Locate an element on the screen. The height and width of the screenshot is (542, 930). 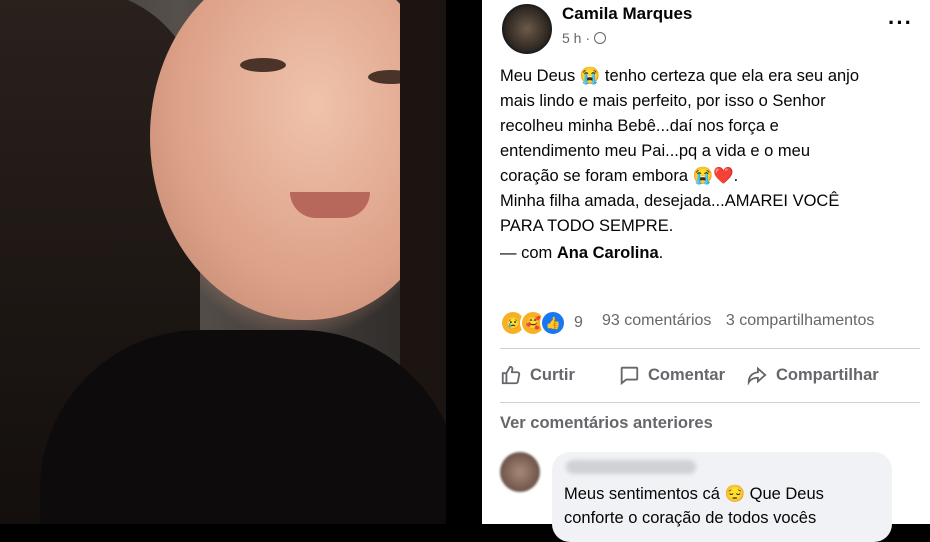
post-meta: 5 h · is located at coordinates (584, 38).